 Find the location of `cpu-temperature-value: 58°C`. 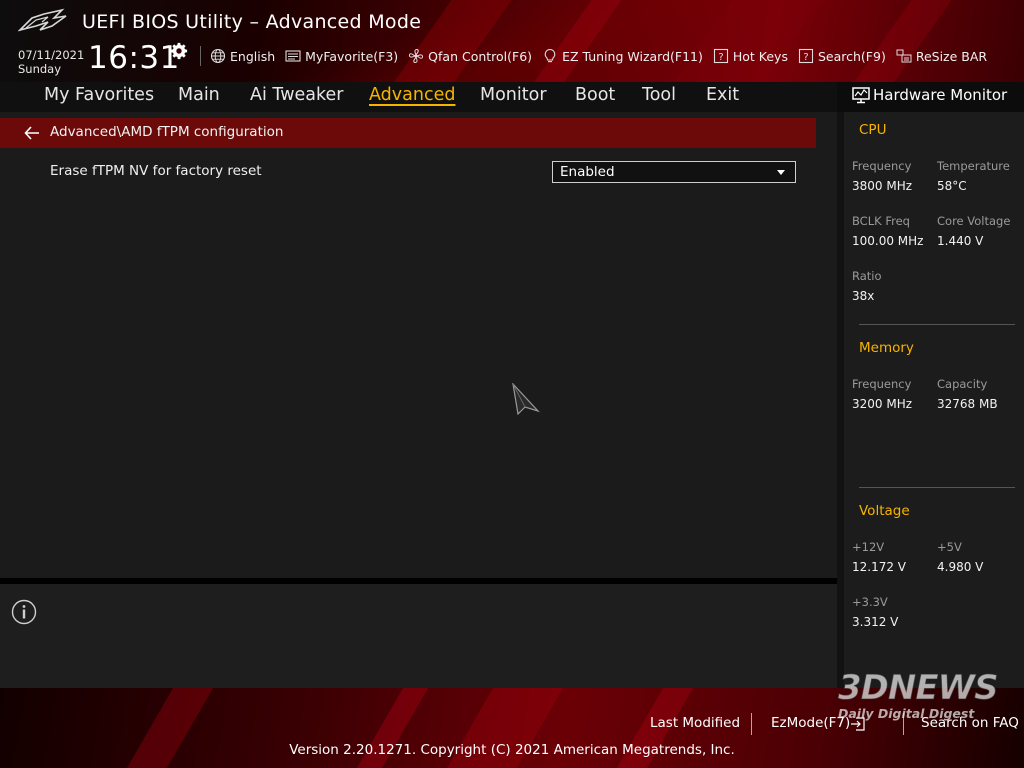

cpu-temperature-value: 58°C is located at coordinates (952, 186).